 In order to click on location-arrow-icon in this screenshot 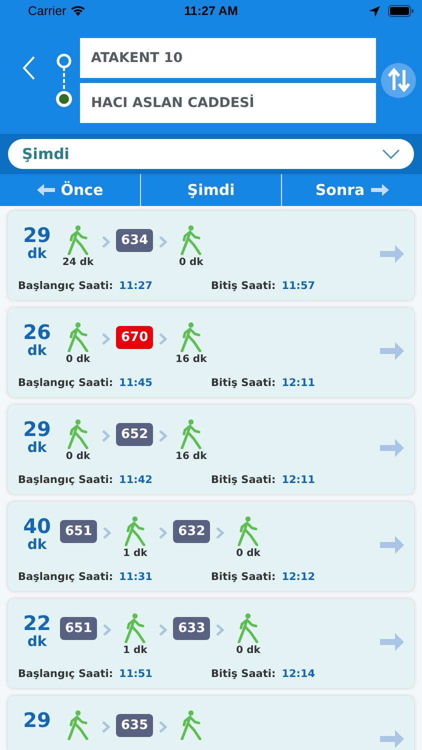, I will do `click(374, 11)`.